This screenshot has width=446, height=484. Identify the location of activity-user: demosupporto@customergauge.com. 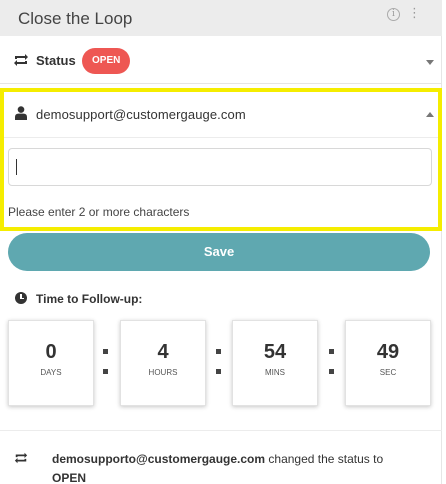
(159, 459).